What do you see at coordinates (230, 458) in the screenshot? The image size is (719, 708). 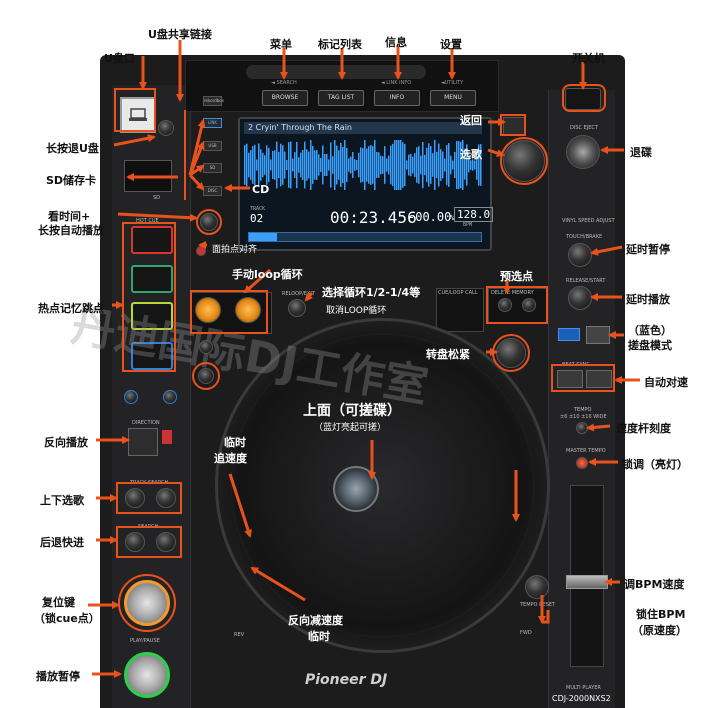 I see `label-temp-speed-2: 追速度` at bounding box center [230, 458].